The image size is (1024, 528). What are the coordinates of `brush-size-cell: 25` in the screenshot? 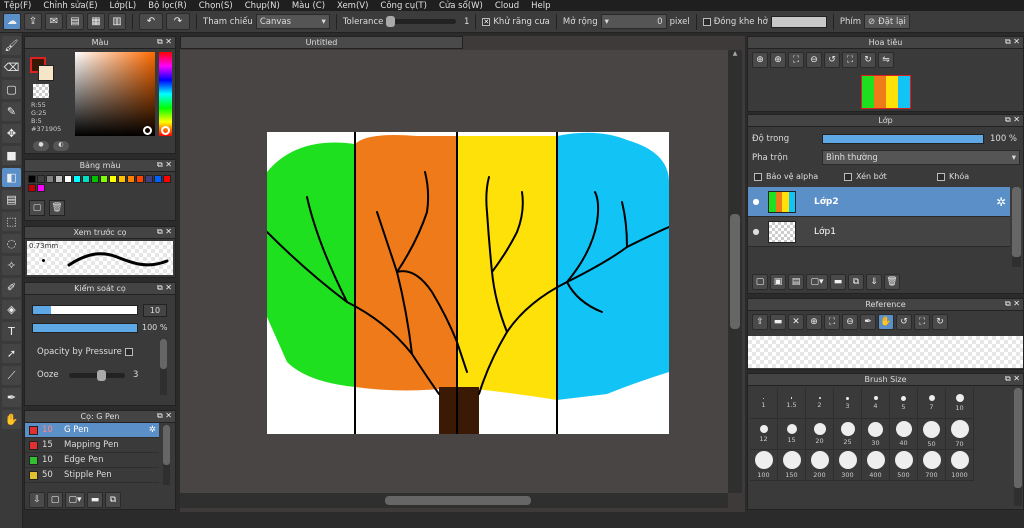 It's located at (848, 434).